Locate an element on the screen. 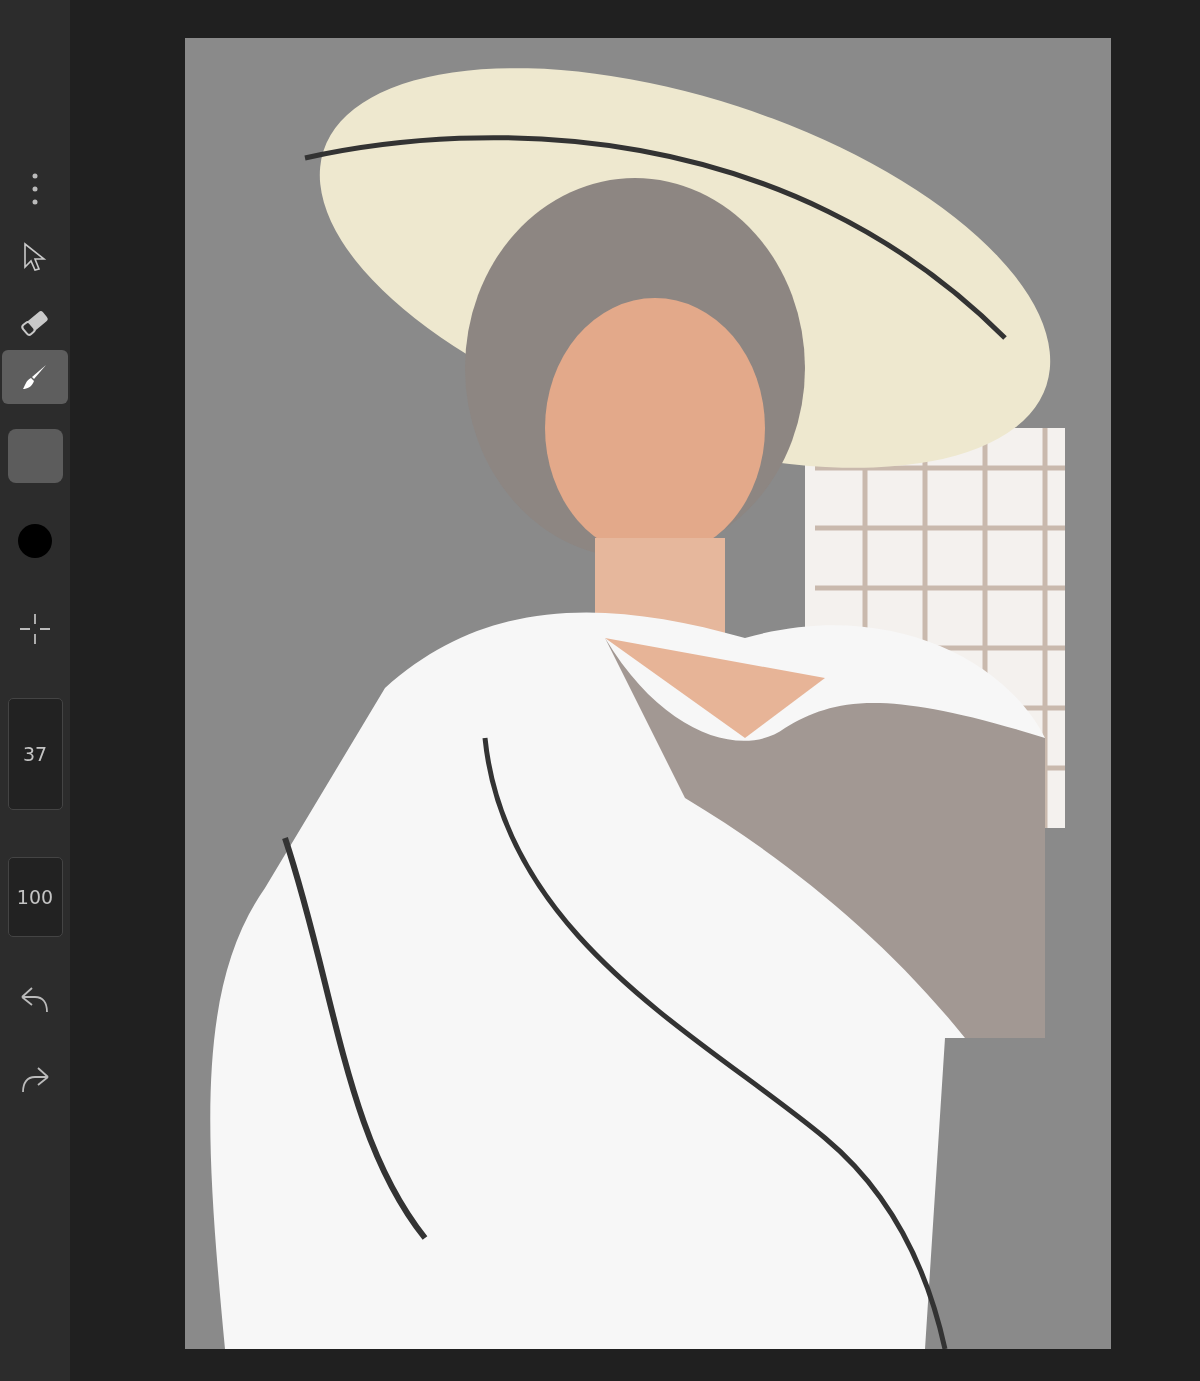 The image size is (1200, 1381). opacity-control: 100 is located at coordinates (35, 897).